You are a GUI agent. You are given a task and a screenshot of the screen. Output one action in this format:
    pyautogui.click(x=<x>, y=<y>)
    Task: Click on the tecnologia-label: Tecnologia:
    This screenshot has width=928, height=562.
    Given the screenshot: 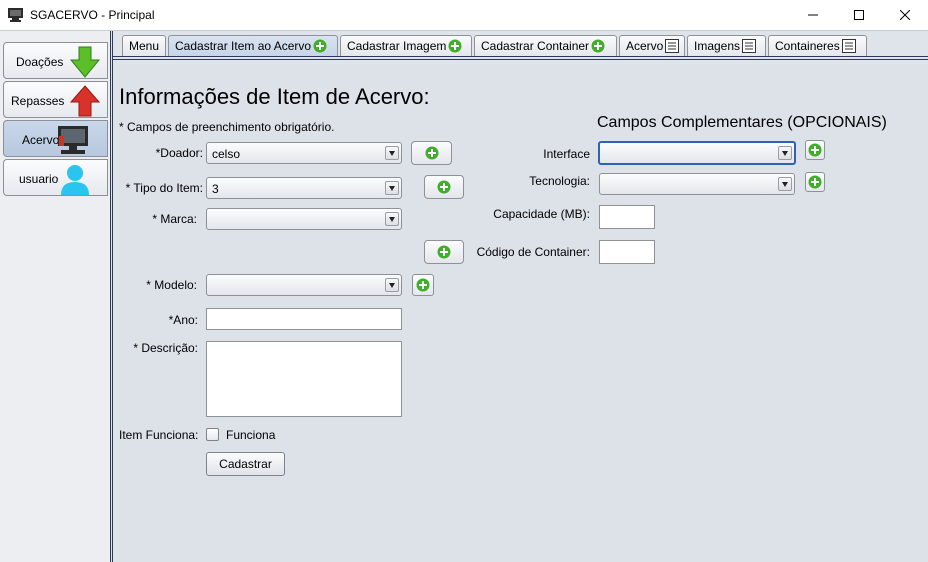 What is the action you would take?
    pyautogui.click(x=559, y=181)
    